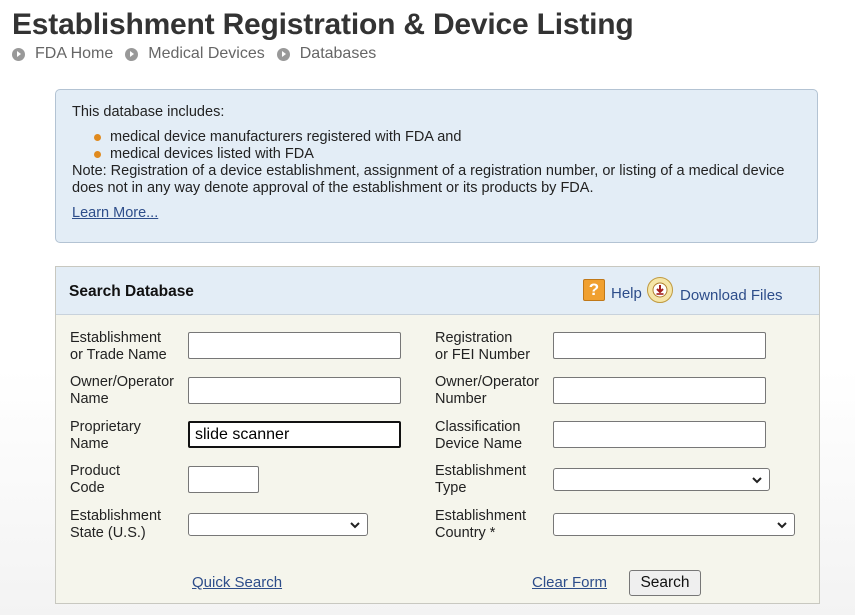 The width and height of the screenshot is (855, 615). I want to click on establishment-country-label: Establishment Country *, so click(481, 524).